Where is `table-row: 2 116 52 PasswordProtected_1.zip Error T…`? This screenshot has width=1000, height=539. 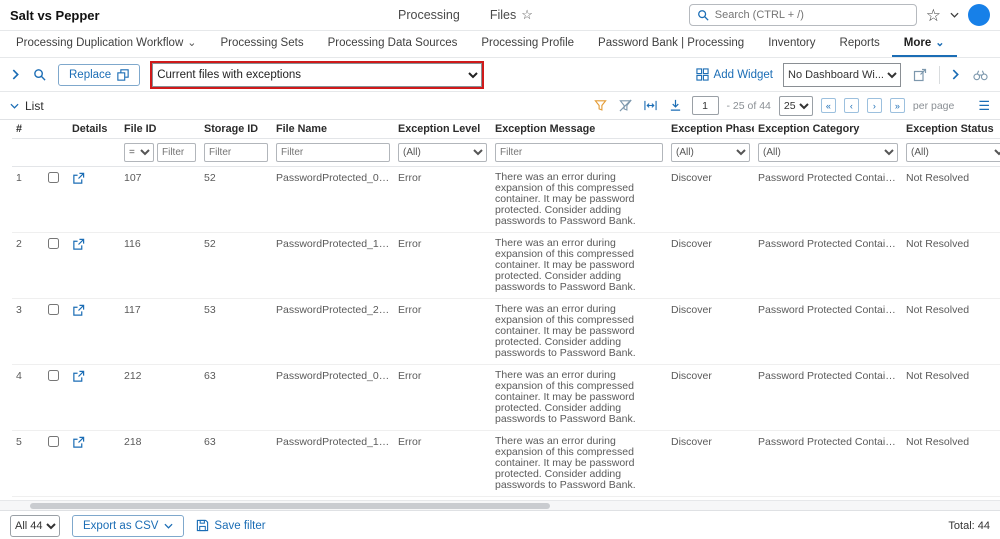 table-row: 2 116 52 PasswordProtected_1.zip Error T… is located at coordinates (506, 265).